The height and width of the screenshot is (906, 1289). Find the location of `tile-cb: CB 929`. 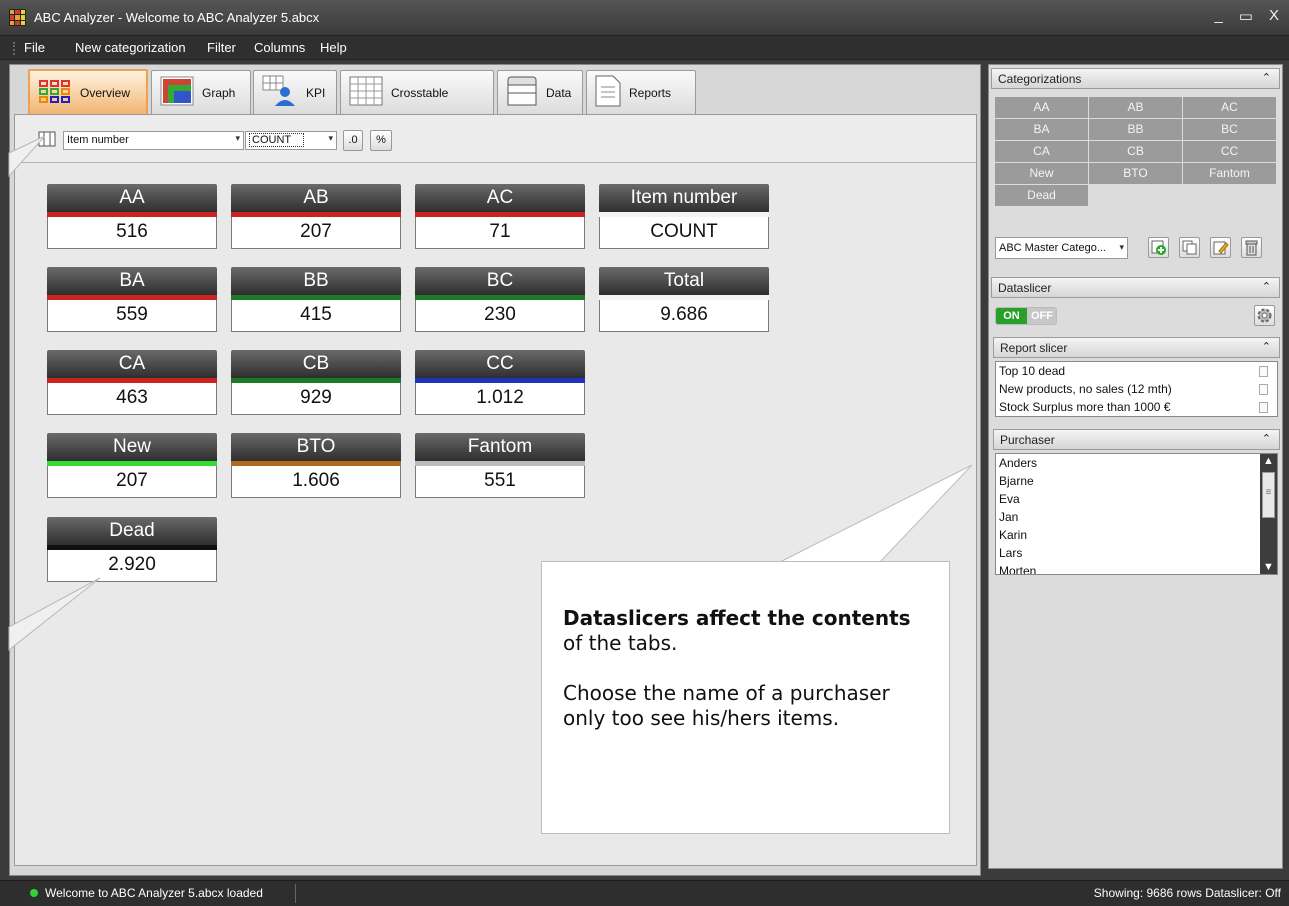

tile-cb: CB 929 is located at coordinates (316, 382).